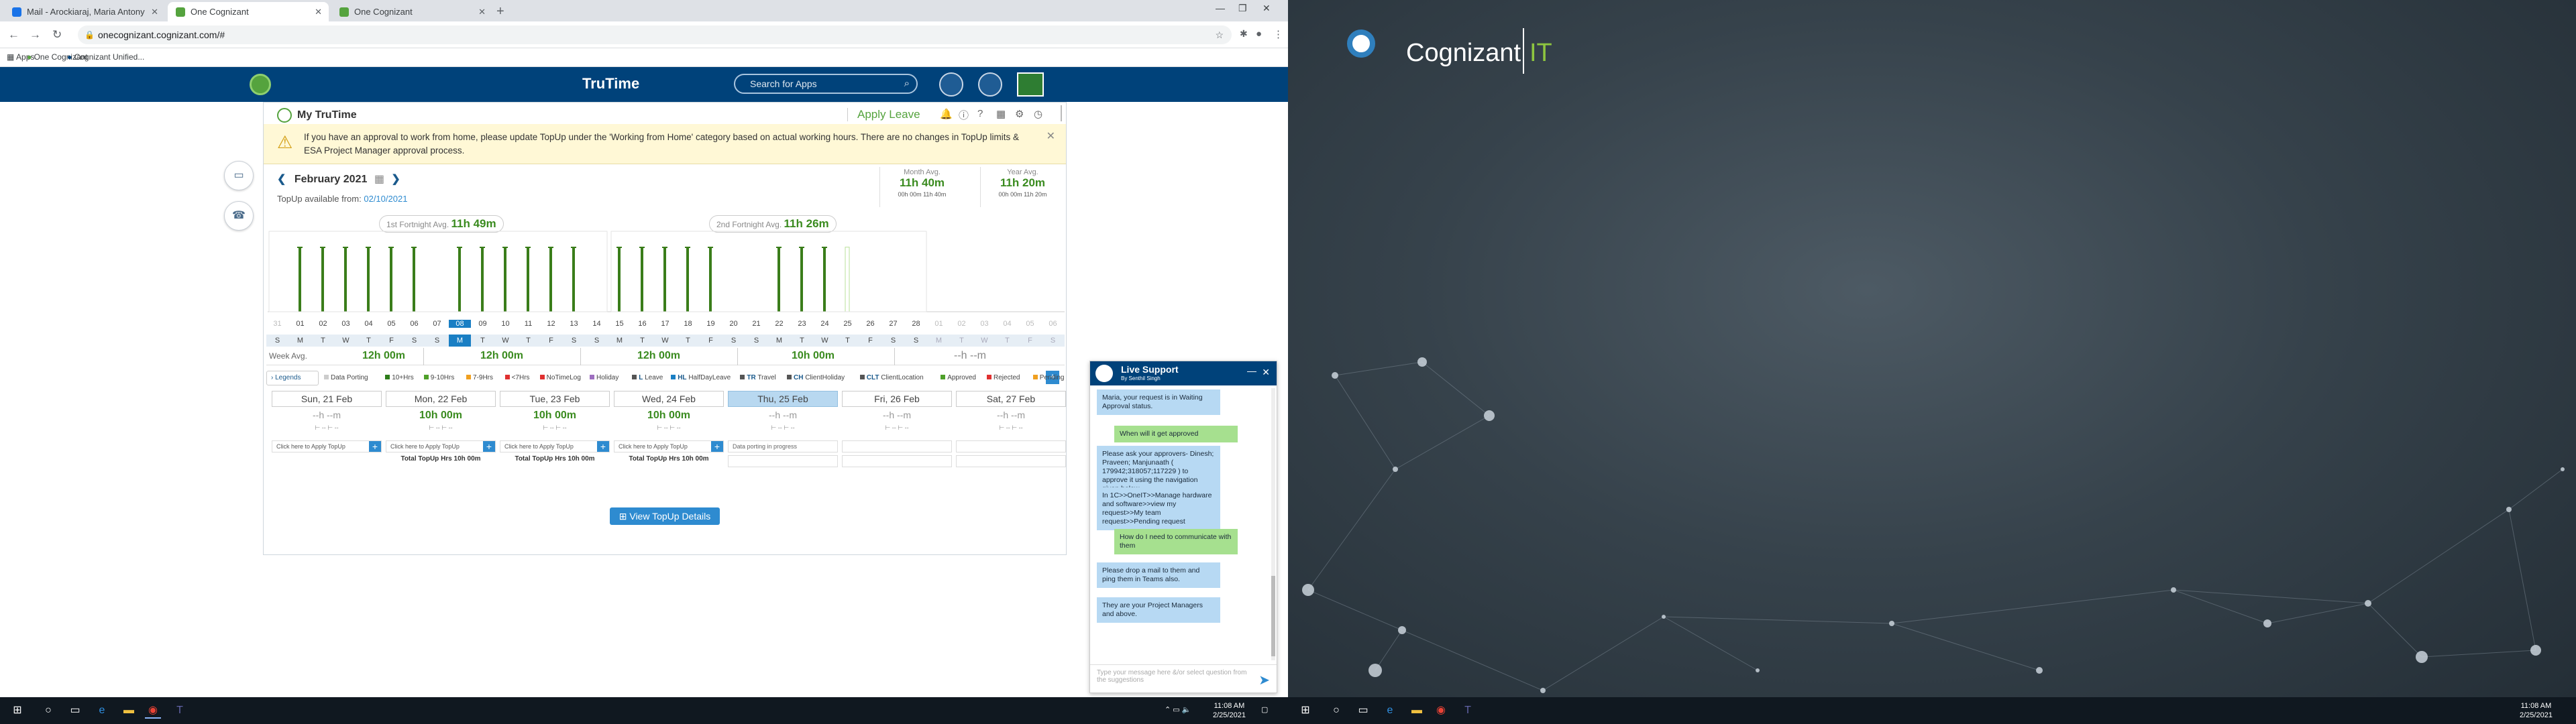  What do you see at coordinates (292, 378) in the screenshot?
I see `legends-toggle-button: › Legends` at bounding box center [292, 378].